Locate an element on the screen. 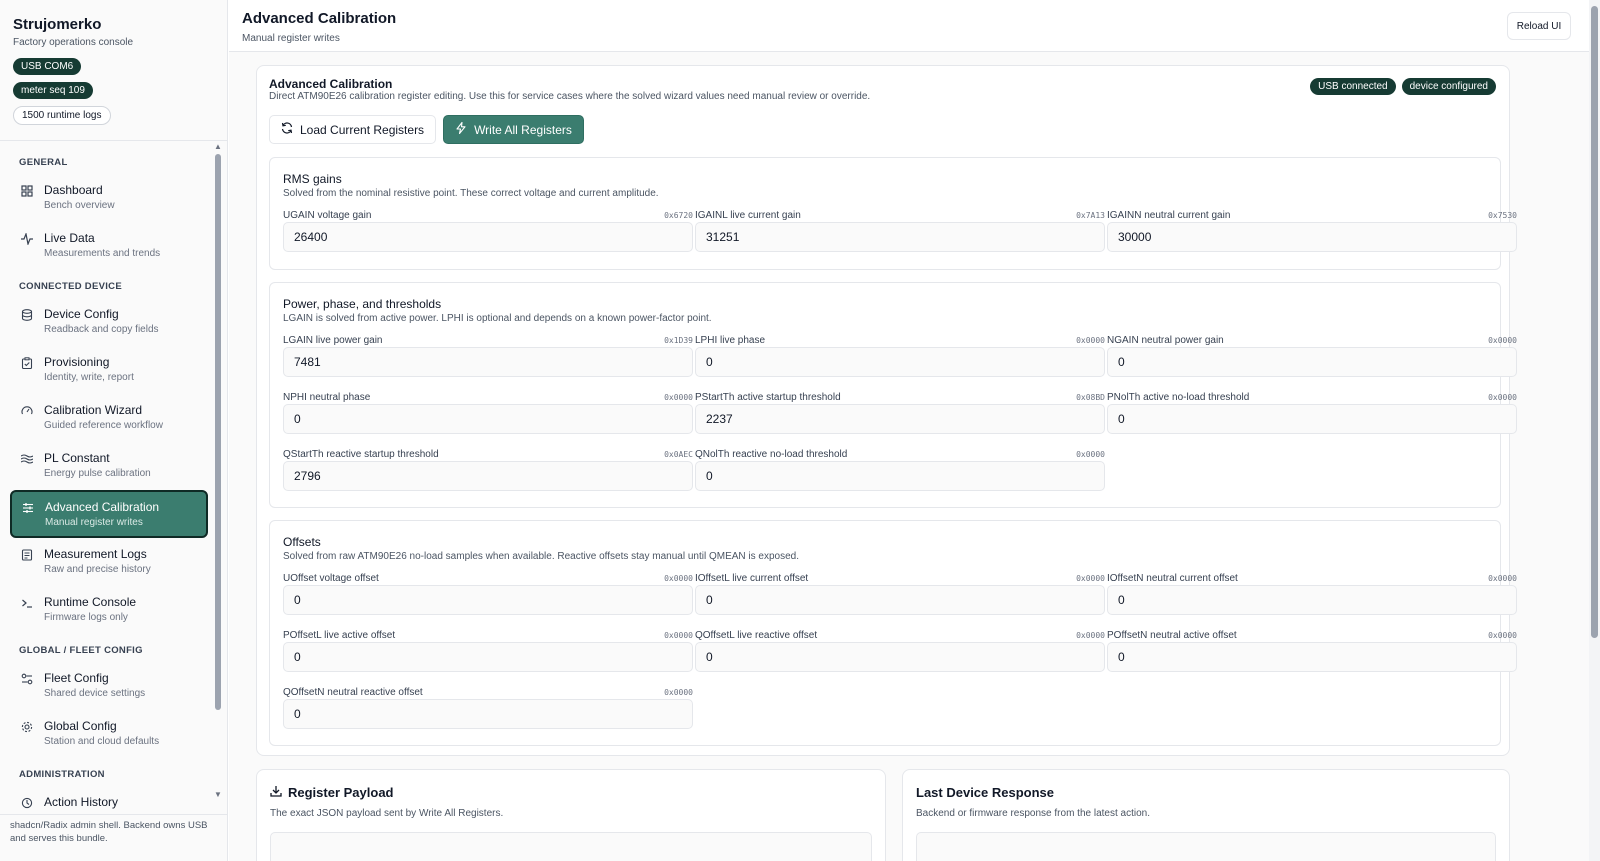 The image size is (1600, 861). poffsetn-input is located at coordinates (1312, 657).